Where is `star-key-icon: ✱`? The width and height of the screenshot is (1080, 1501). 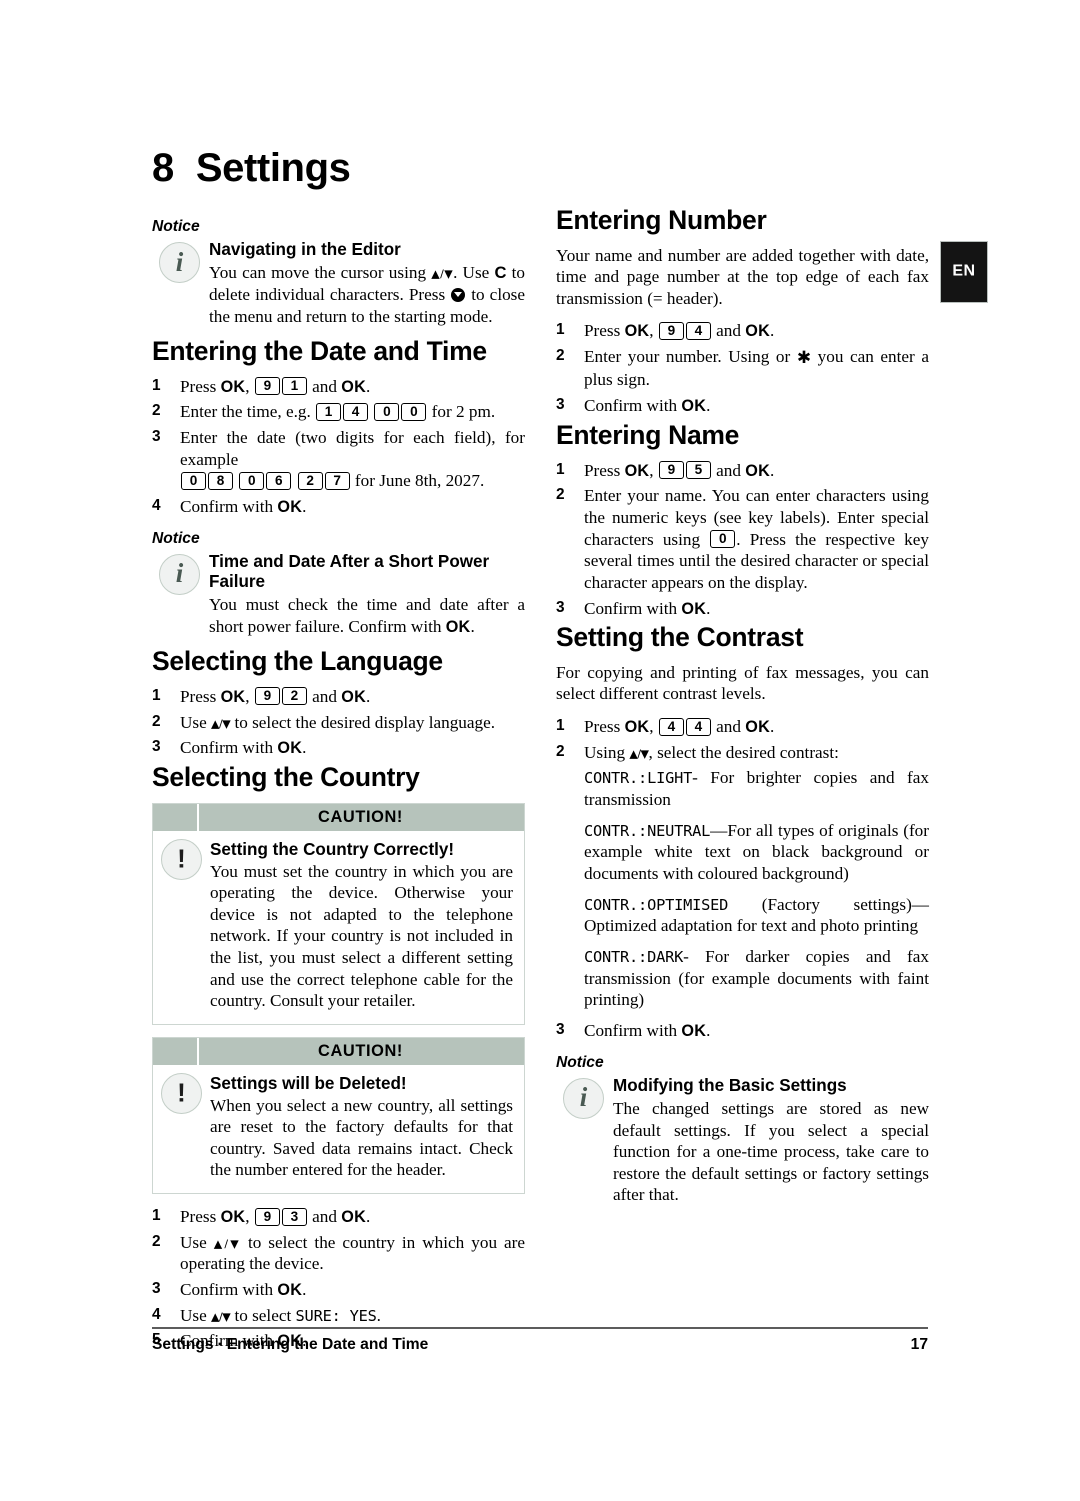
star-key-icon: ✱ is located at coordinates (804, 358).